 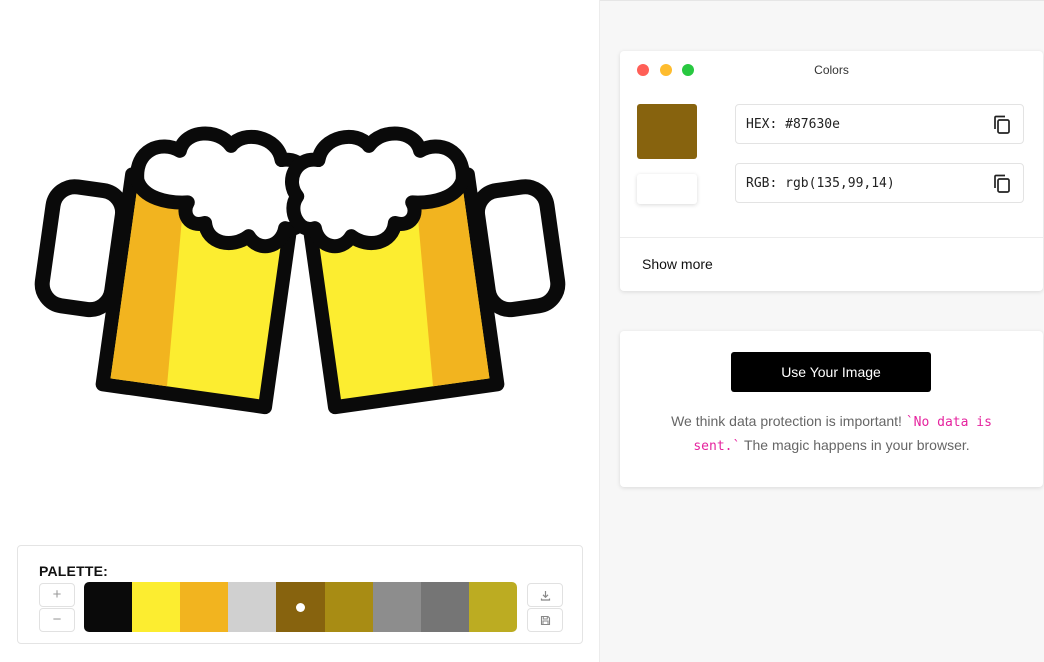 I want to click on left-mug, so click(x=174, y=270).